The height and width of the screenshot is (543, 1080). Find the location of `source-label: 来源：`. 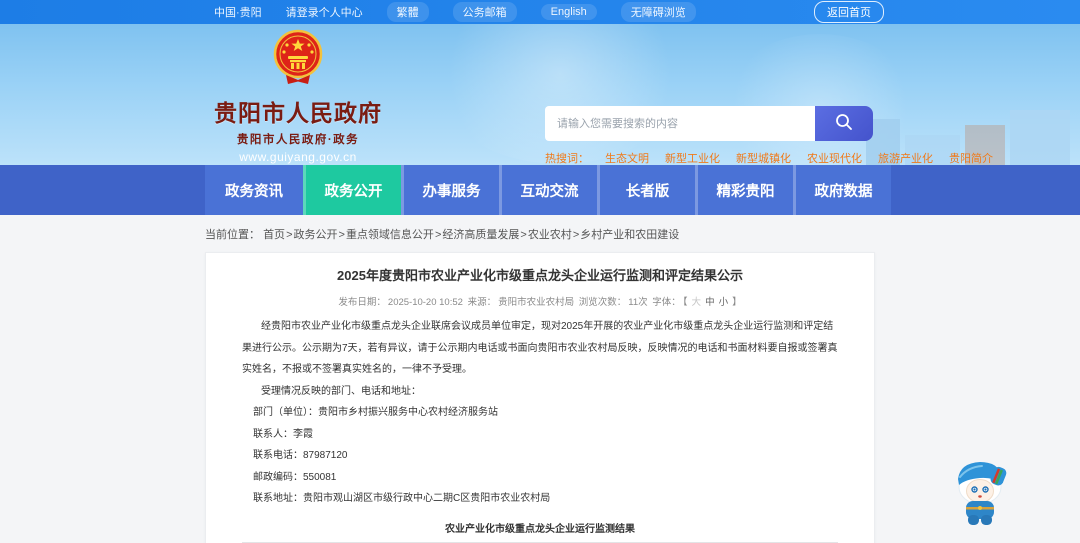

source-label: 来源： is located at coordinates (482, 303).